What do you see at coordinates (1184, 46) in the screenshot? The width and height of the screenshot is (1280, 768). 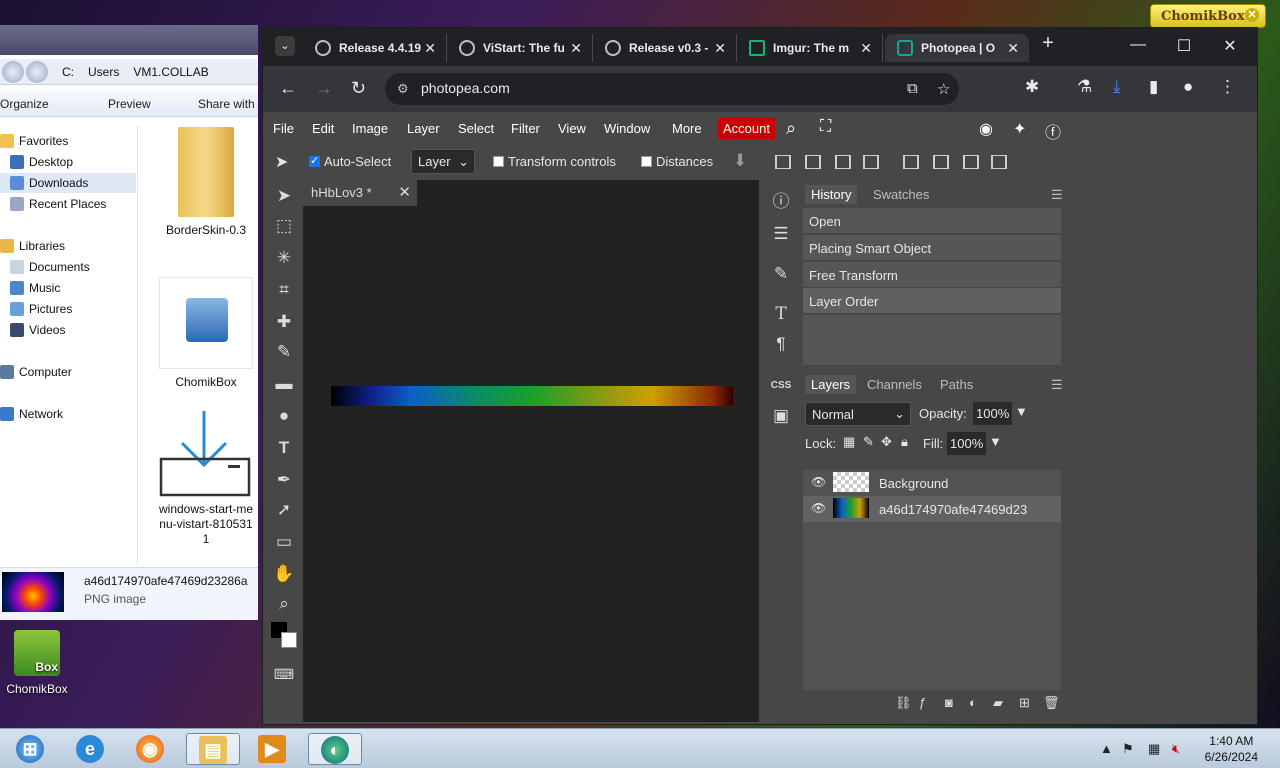 I see `maximize-button: ☐` at bounding box center [1184, 46].